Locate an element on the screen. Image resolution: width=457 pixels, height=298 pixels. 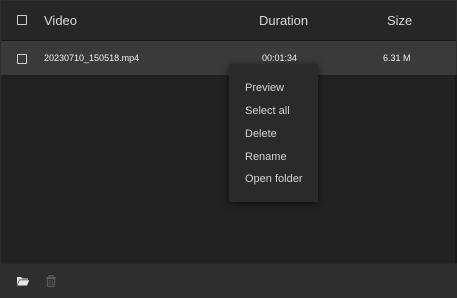
column-header-video: Video is located at coordinates (60, 20).